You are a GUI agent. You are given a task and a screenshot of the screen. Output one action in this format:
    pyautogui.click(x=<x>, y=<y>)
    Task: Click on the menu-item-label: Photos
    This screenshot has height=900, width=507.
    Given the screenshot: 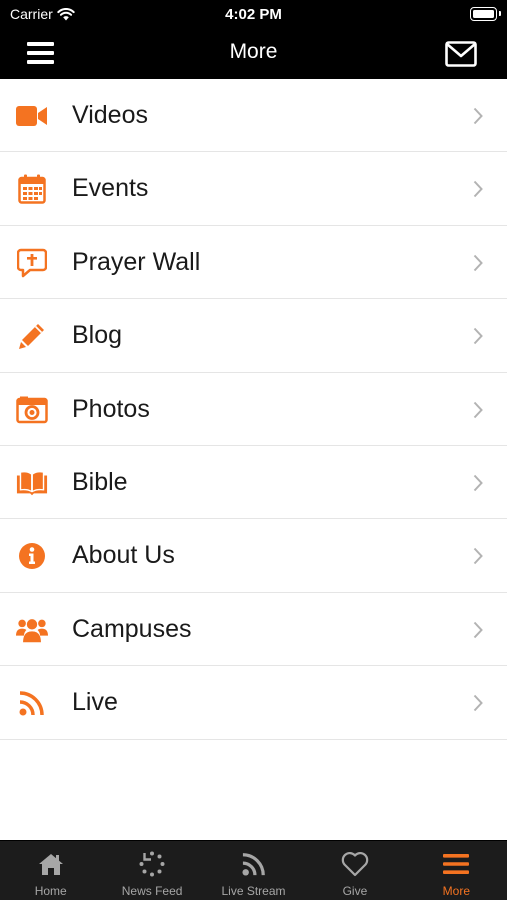 What is the action you would take?
    pyautogui.click(x=111, y=408)
    